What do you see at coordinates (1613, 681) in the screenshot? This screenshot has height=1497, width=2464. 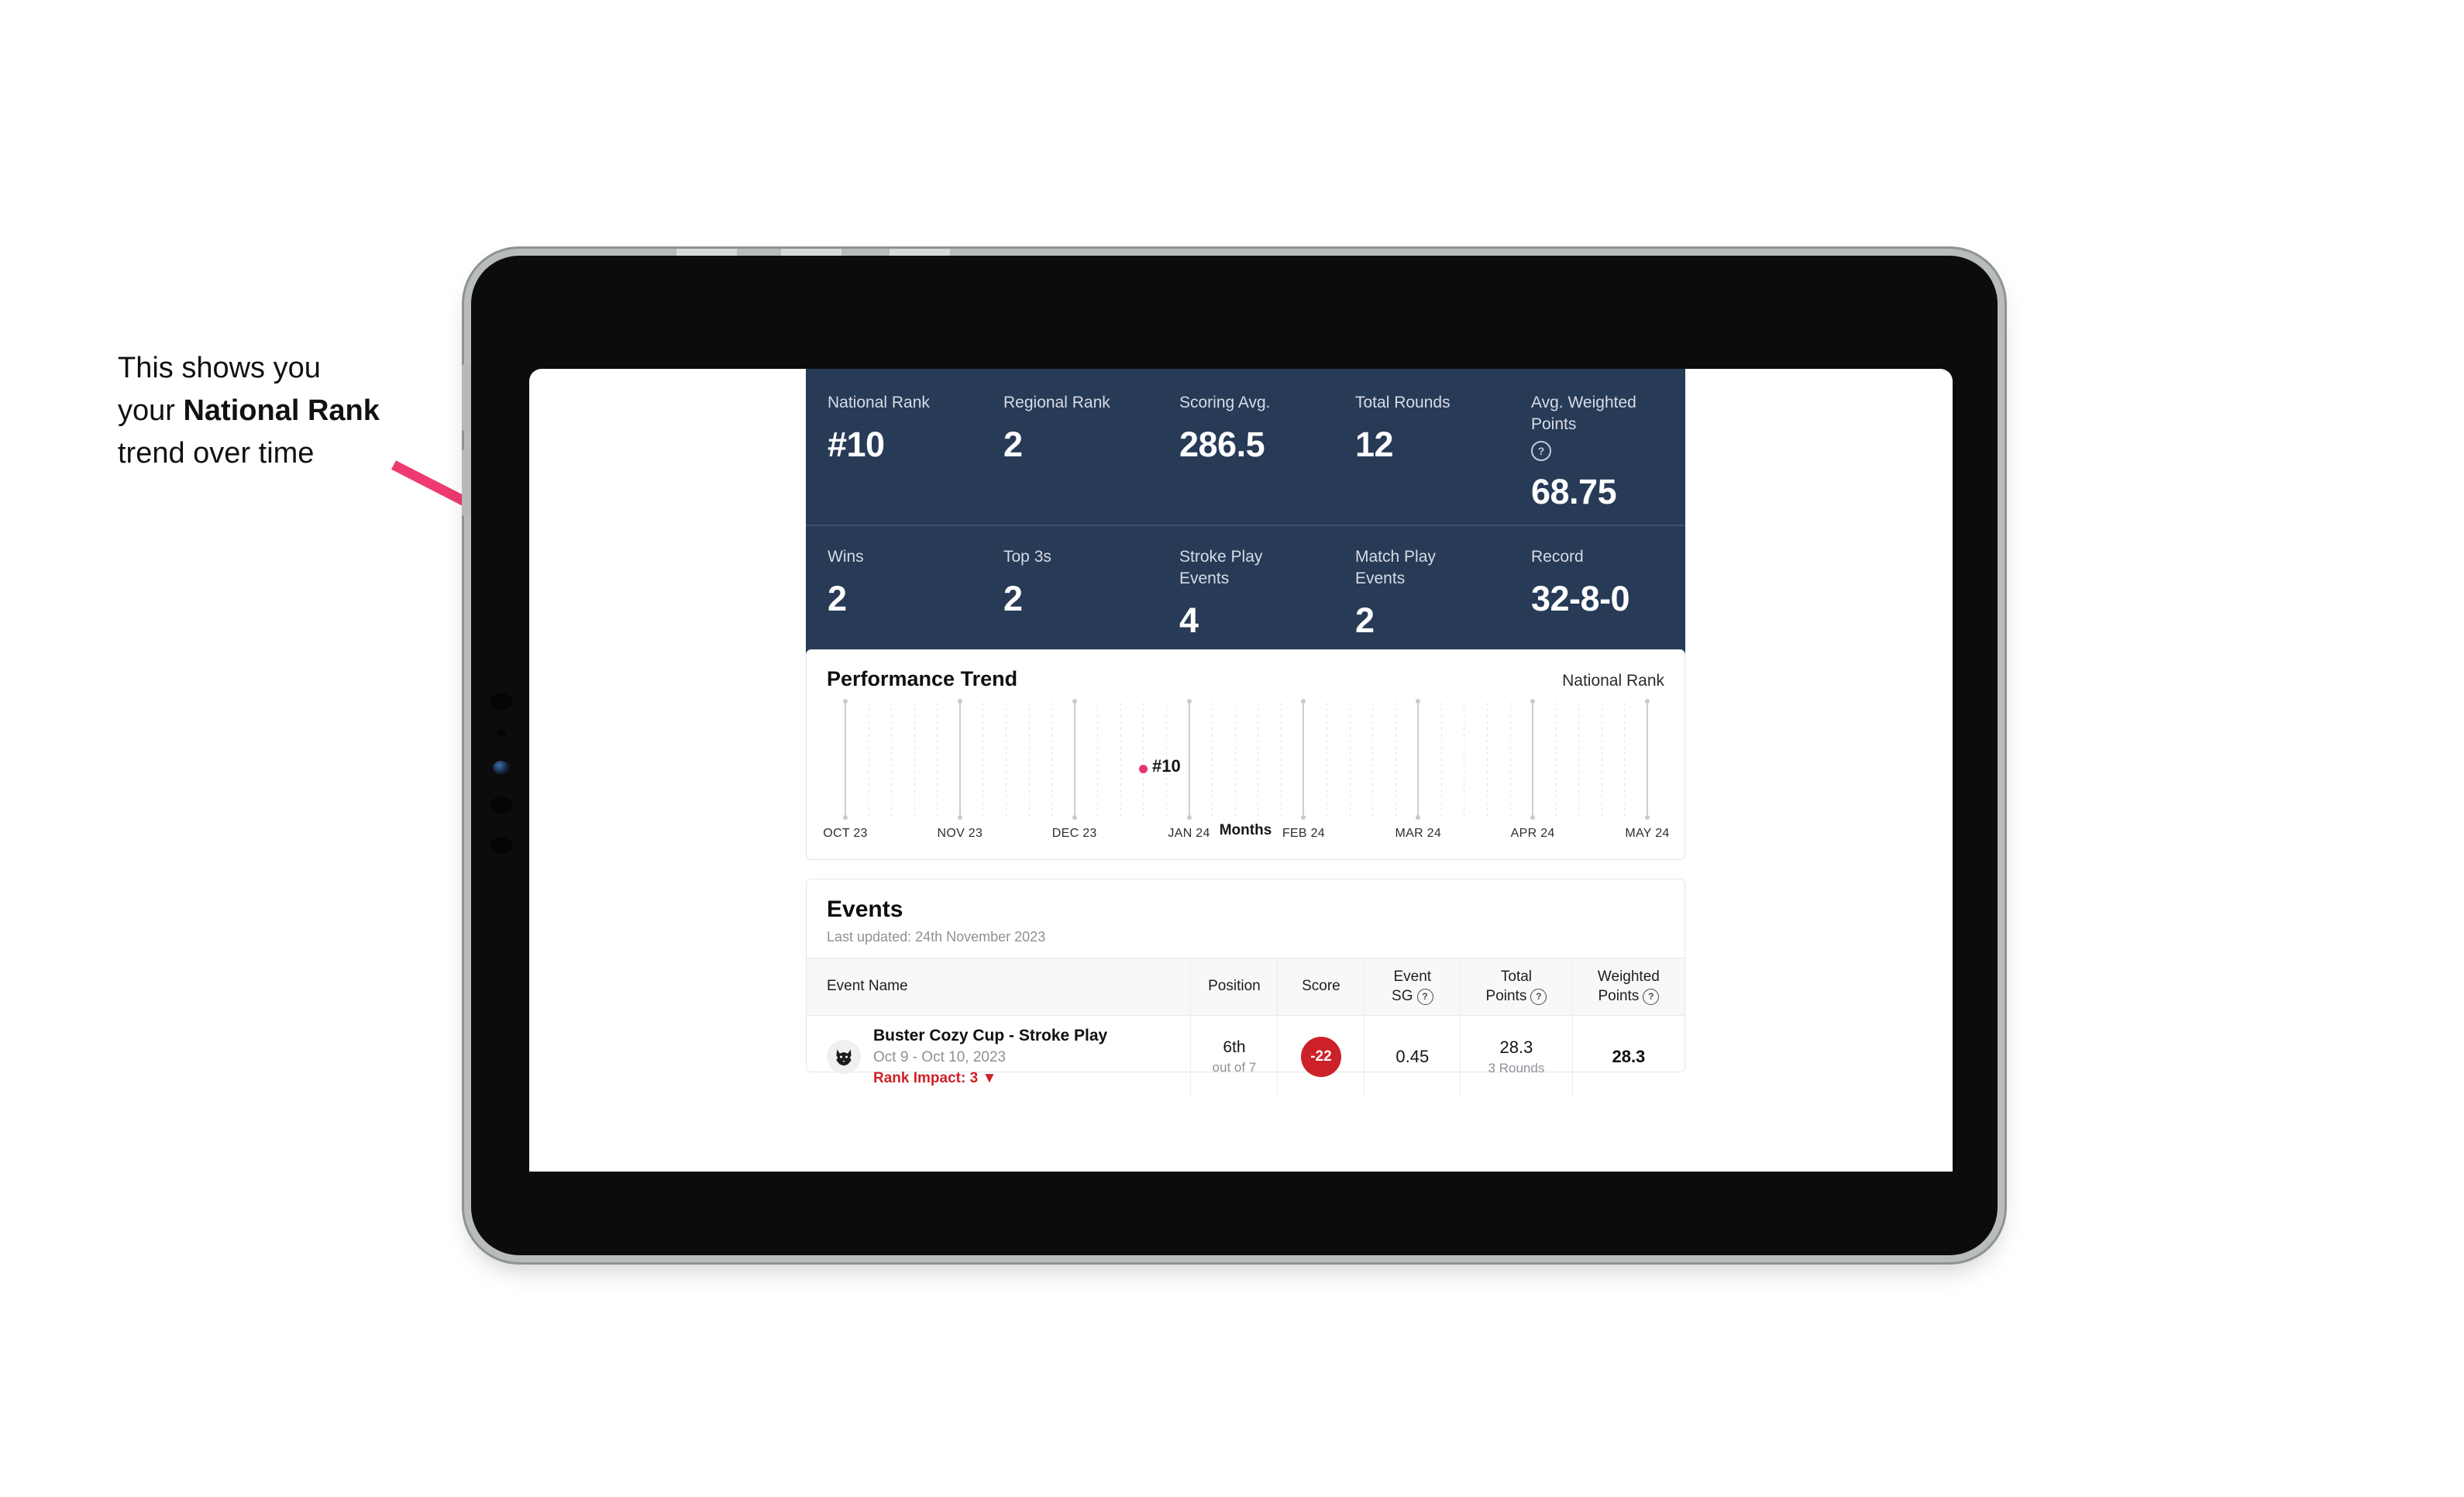 I see `trend-metric-label: National Rank` at bounding box center [1613, 681].